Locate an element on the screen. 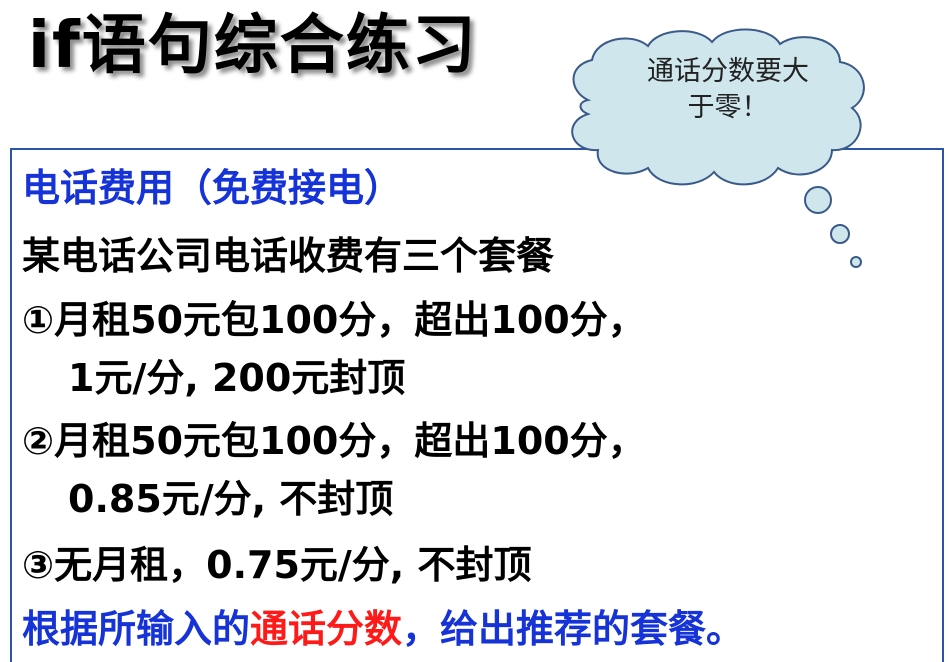 The height and width of the screenshot is (662, 949). task-highlight: 通话分数 is located at coordinates (326, 629).